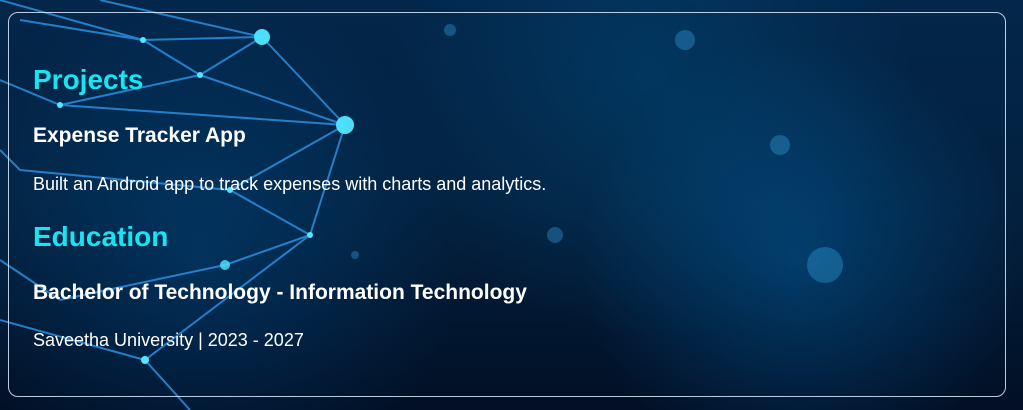  I want to click on education-heading: Education, so click(101, 236).